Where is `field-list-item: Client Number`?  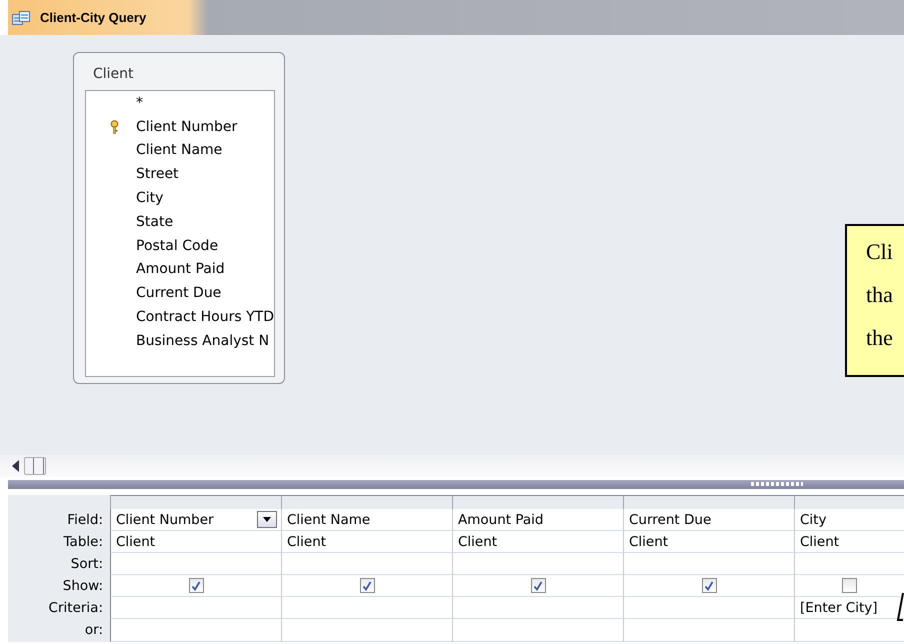
field-list-item: Client Number is located at coordinates (187, 126).